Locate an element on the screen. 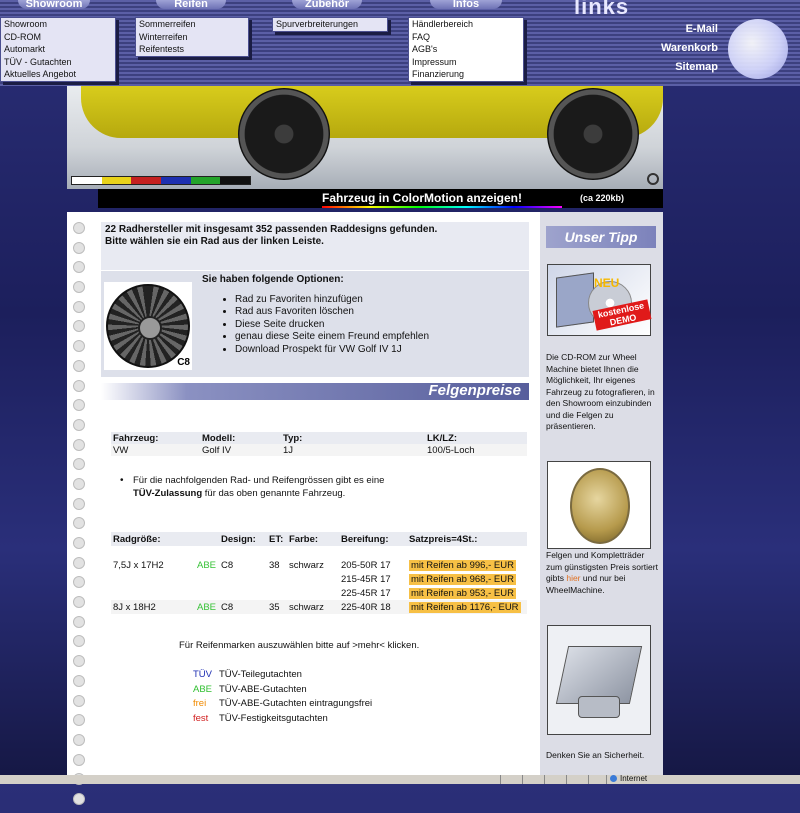 Image resolution: width=800 pixels, height=813 pixels. email-link: E-Mail is located at coordinates (702, 29).